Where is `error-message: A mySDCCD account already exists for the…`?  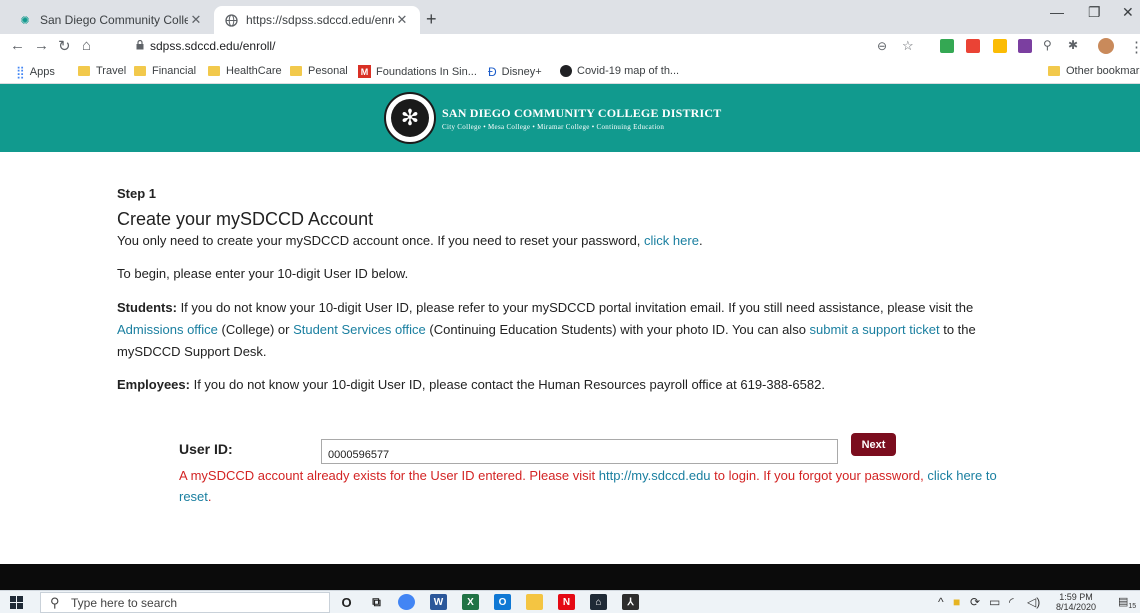
error-message: A mySDCCD account already exists for the… is located at coordinates (589, 486).